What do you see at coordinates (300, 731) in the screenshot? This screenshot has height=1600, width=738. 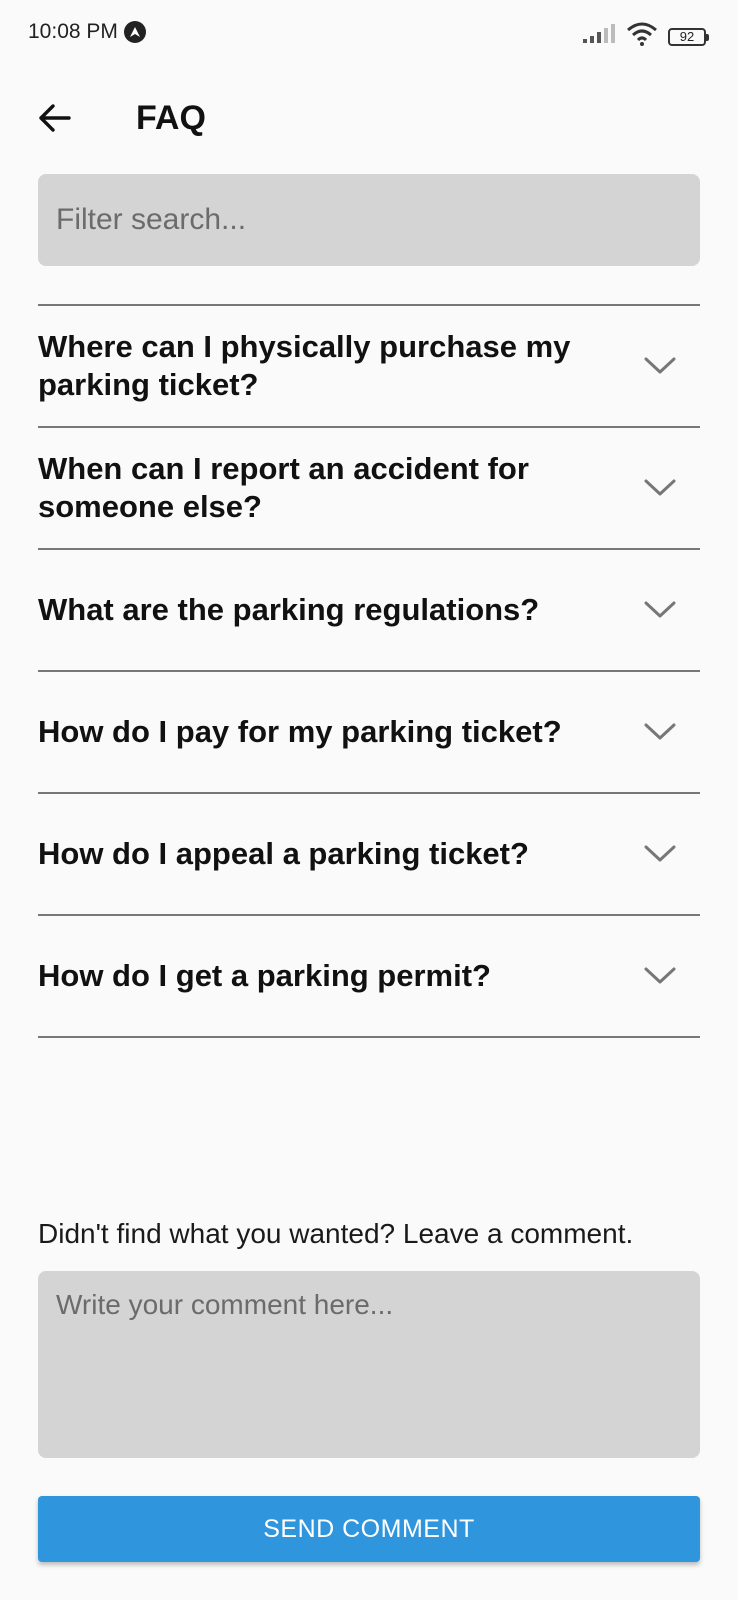 I see `faq-question: How do I pay for my parking ticket?` at bounding box center [300, 731].